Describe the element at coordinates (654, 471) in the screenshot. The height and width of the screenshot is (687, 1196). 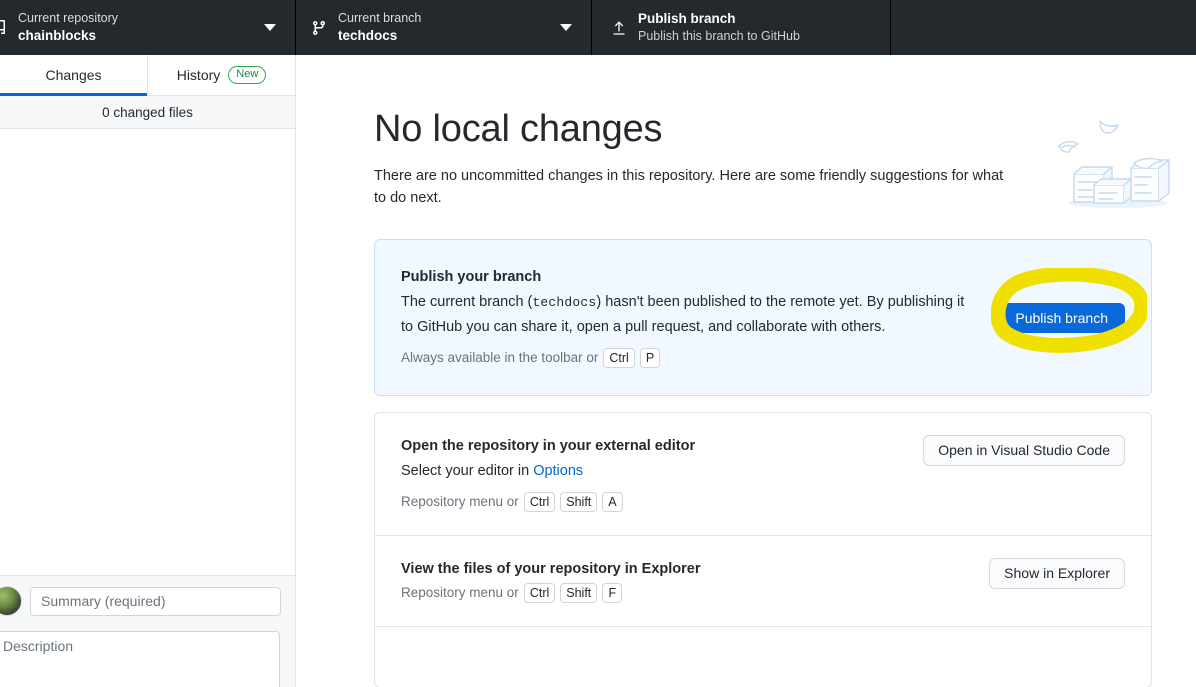
I see `suggestion-description: Select your editor in Options` at that location.